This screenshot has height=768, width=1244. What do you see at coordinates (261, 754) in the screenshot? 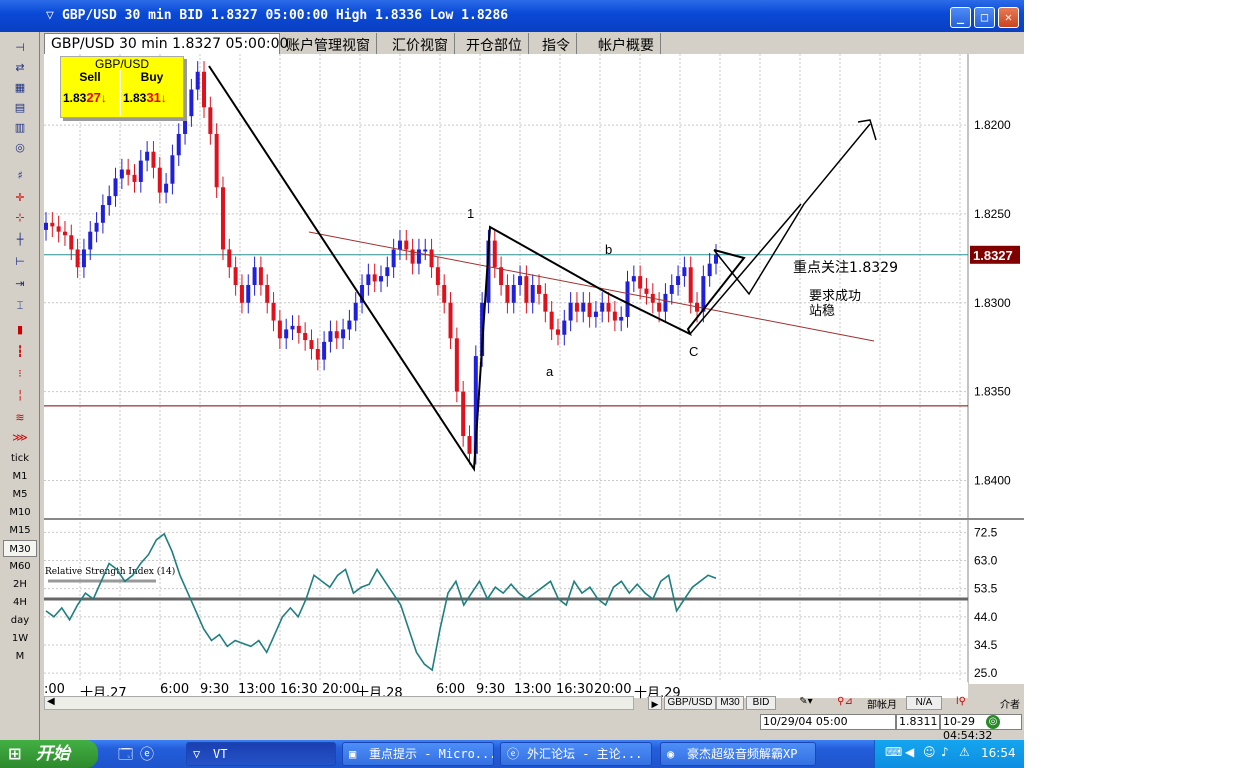
I see `task-vt: ▽ VT` at bounding box center [261, 754].